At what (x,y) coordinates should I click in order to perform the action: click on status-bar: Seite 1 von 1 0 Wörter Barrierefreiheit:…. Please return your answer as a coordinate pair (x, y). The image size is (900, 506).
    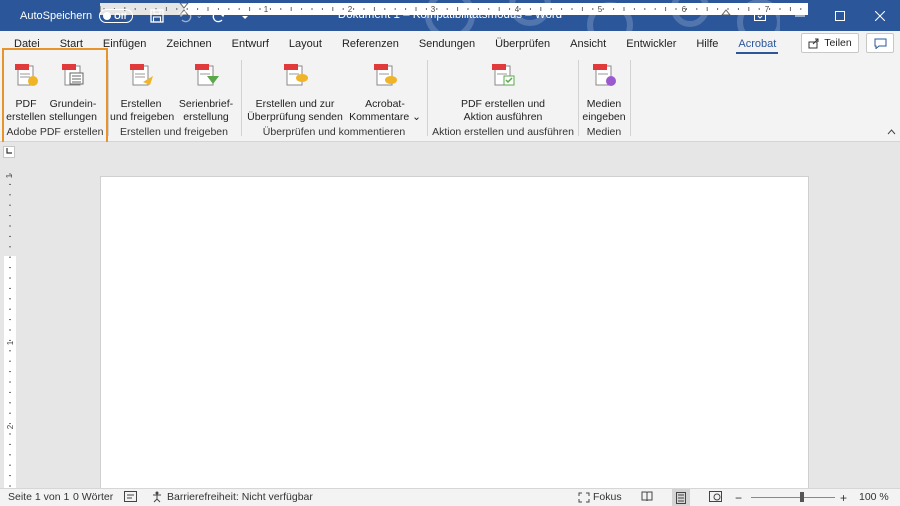
    Looking at the image, I should click on (450, 497).